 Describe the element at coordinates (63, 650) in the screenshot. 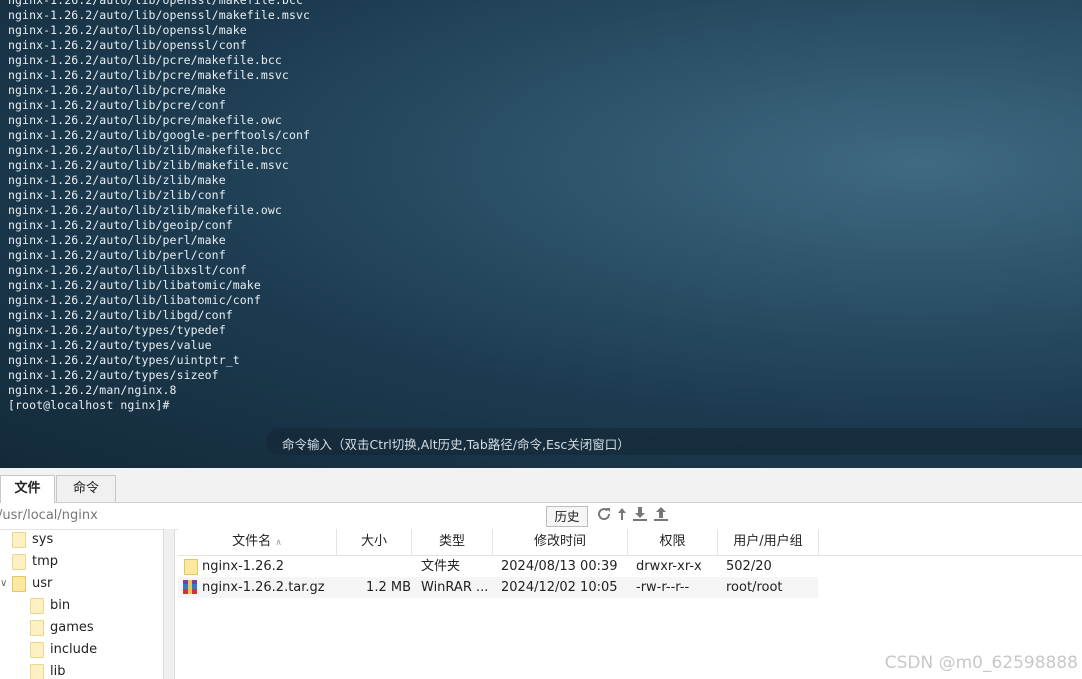

I see `tree-item-include: include` at that location.